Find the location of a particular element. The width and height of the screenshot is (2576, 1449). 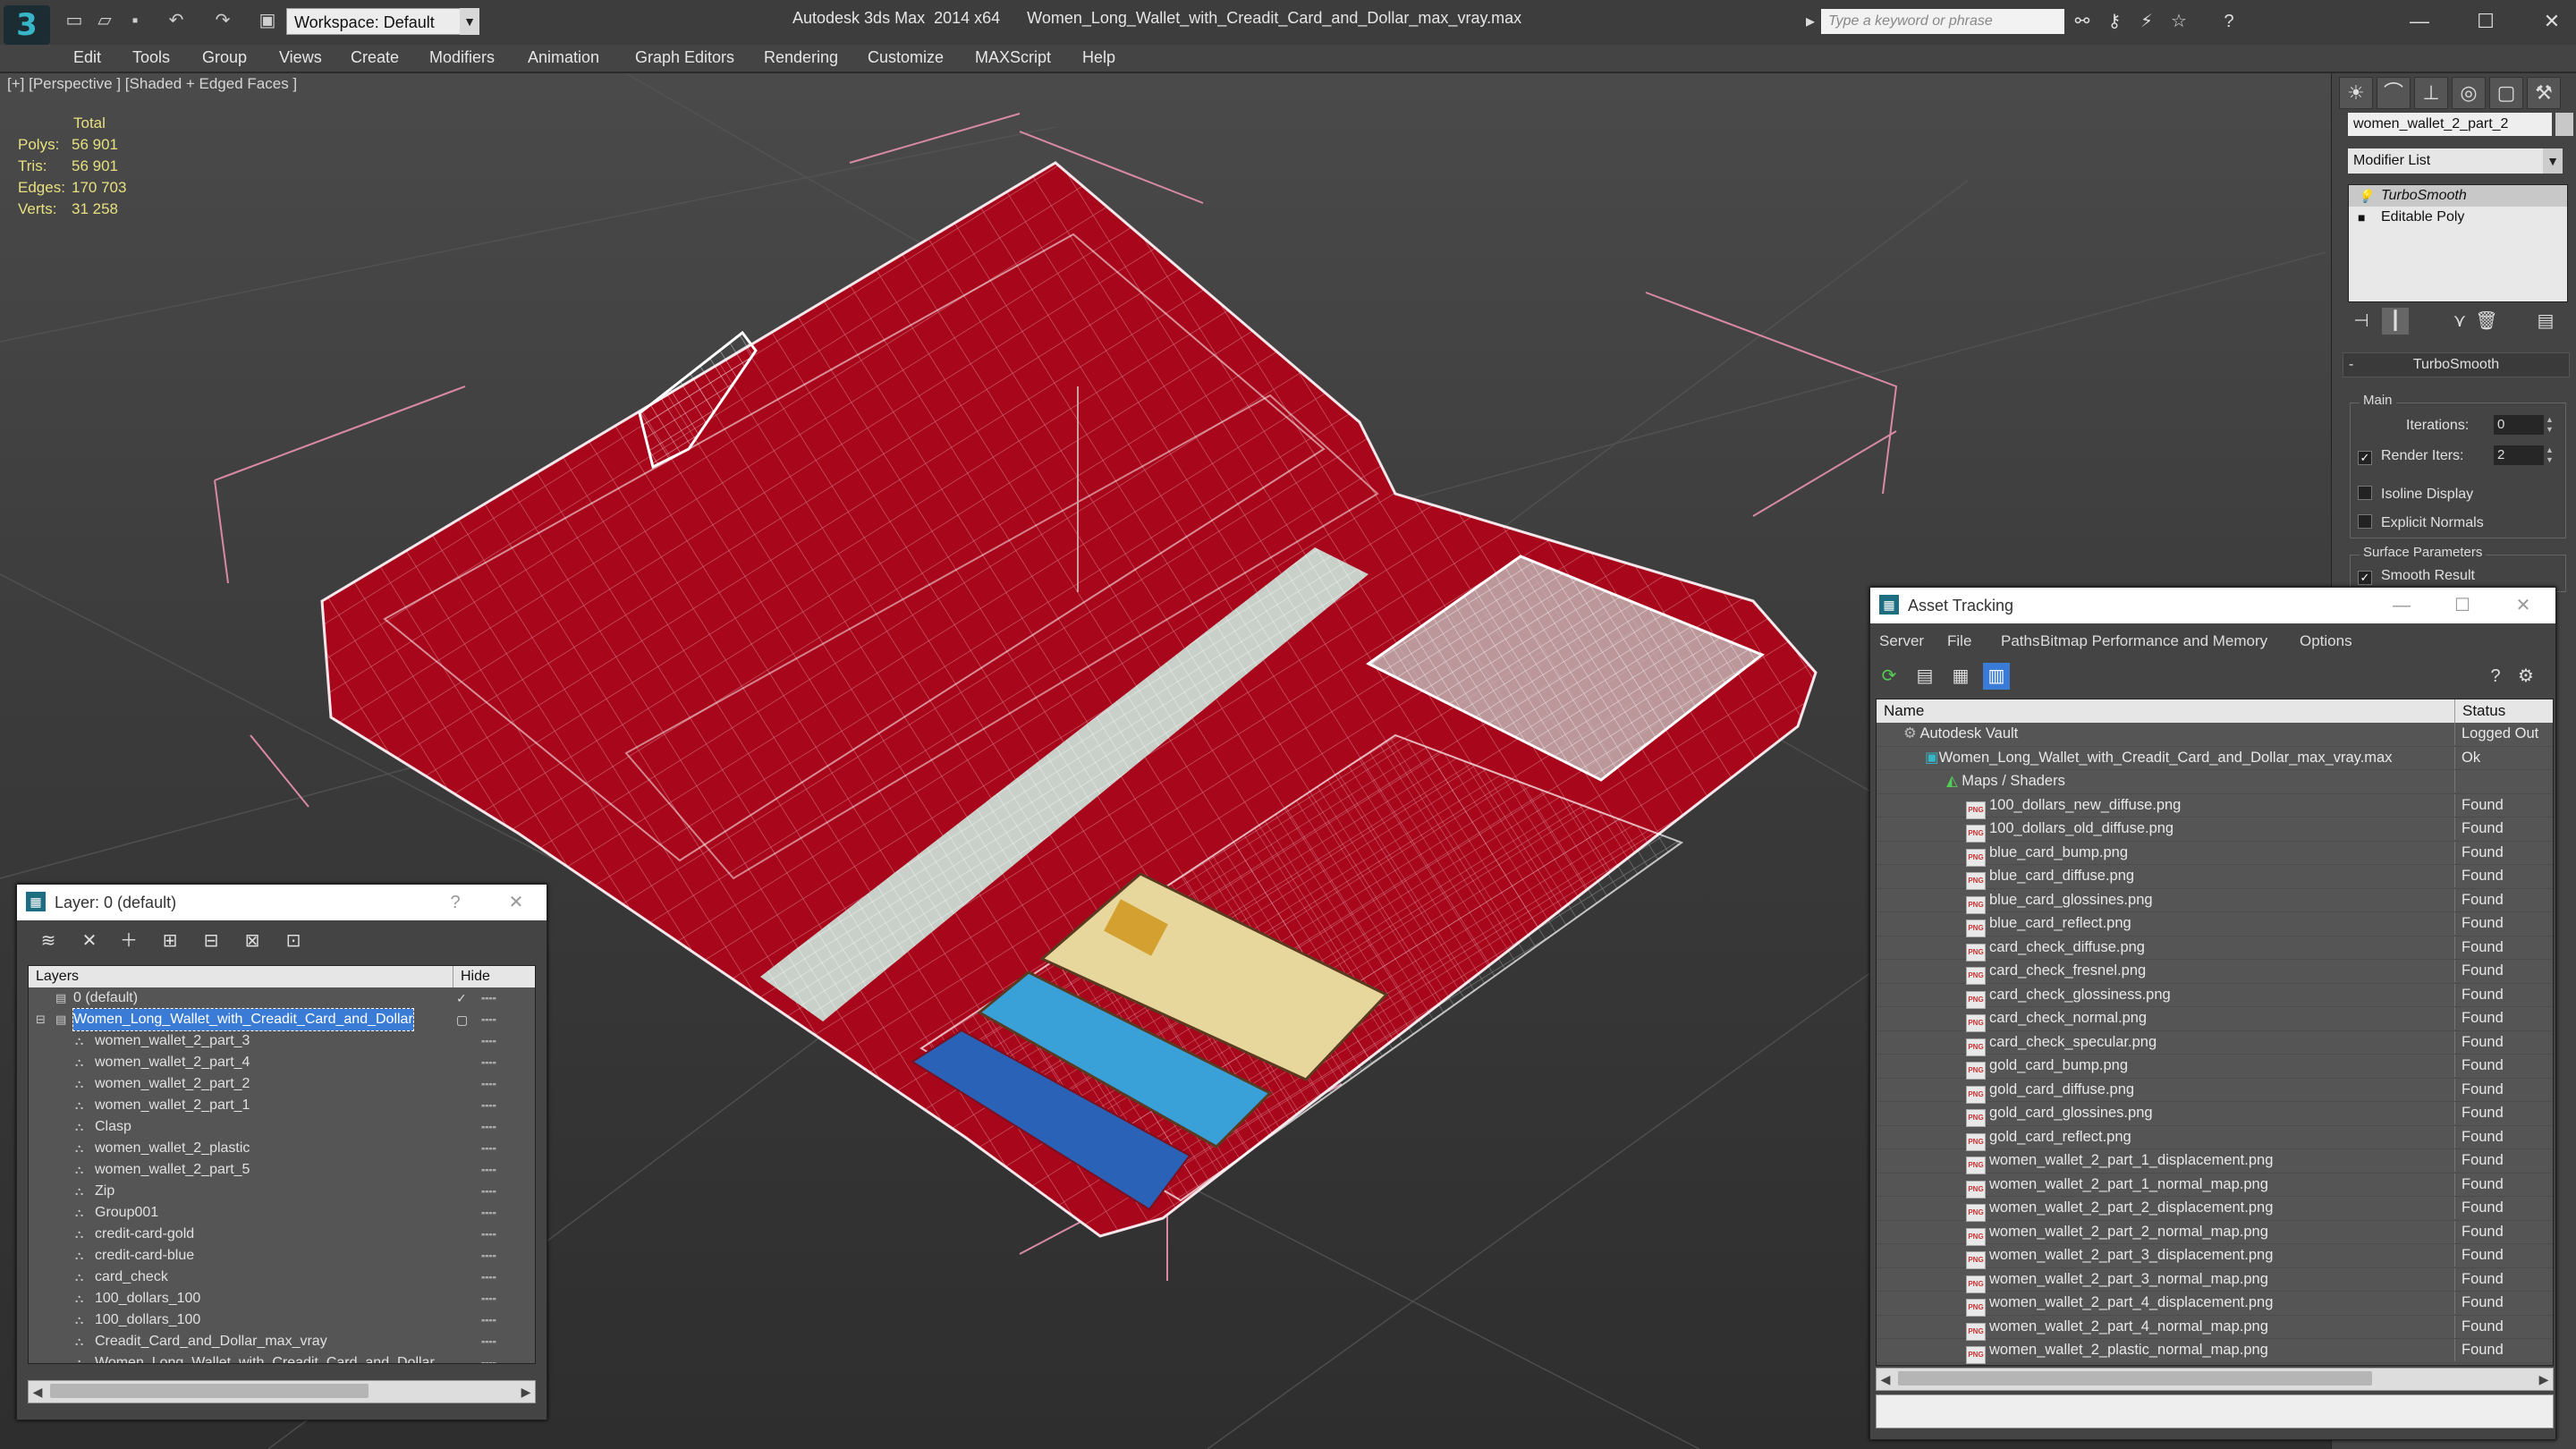

layer-row: ⛬ women_wallet_2_part_4 ╍╍ is located at coordinates (282, 1062).